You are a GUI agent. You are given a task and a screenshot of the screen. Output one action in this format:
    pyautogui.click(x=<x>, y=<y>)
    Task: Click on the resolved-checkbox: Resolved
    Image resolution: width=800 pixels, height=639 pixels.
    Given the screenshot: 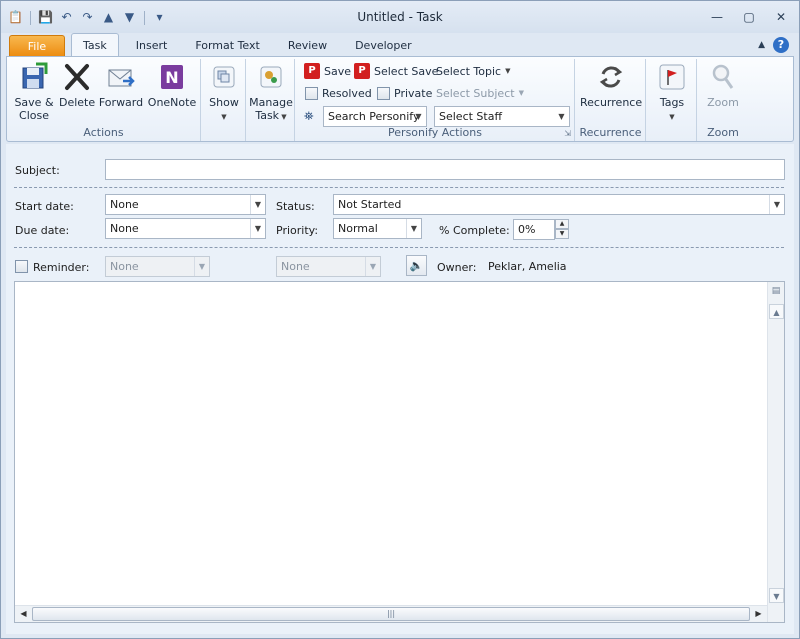 What is the action you would take?
    pyautogui.click(x=338, y=93)
    